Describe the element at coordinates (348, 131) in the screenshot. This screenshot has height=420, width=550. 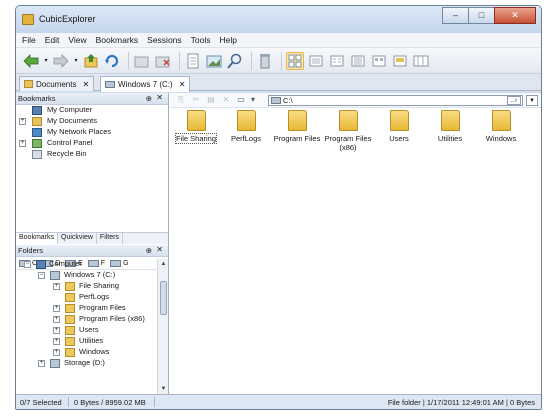
I see `file-item: Program Files (x86)` at that location.